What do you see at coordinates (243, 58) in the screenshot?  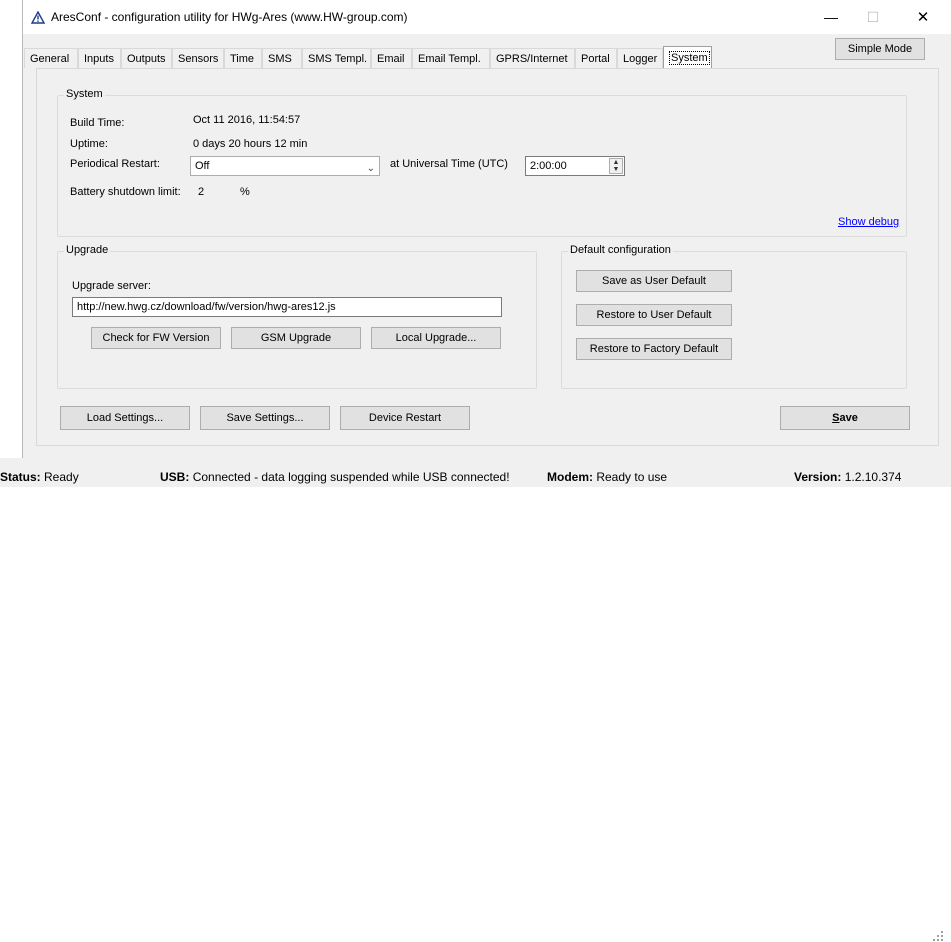 I see `tab-time: Time` at bounding box center [243, 58].